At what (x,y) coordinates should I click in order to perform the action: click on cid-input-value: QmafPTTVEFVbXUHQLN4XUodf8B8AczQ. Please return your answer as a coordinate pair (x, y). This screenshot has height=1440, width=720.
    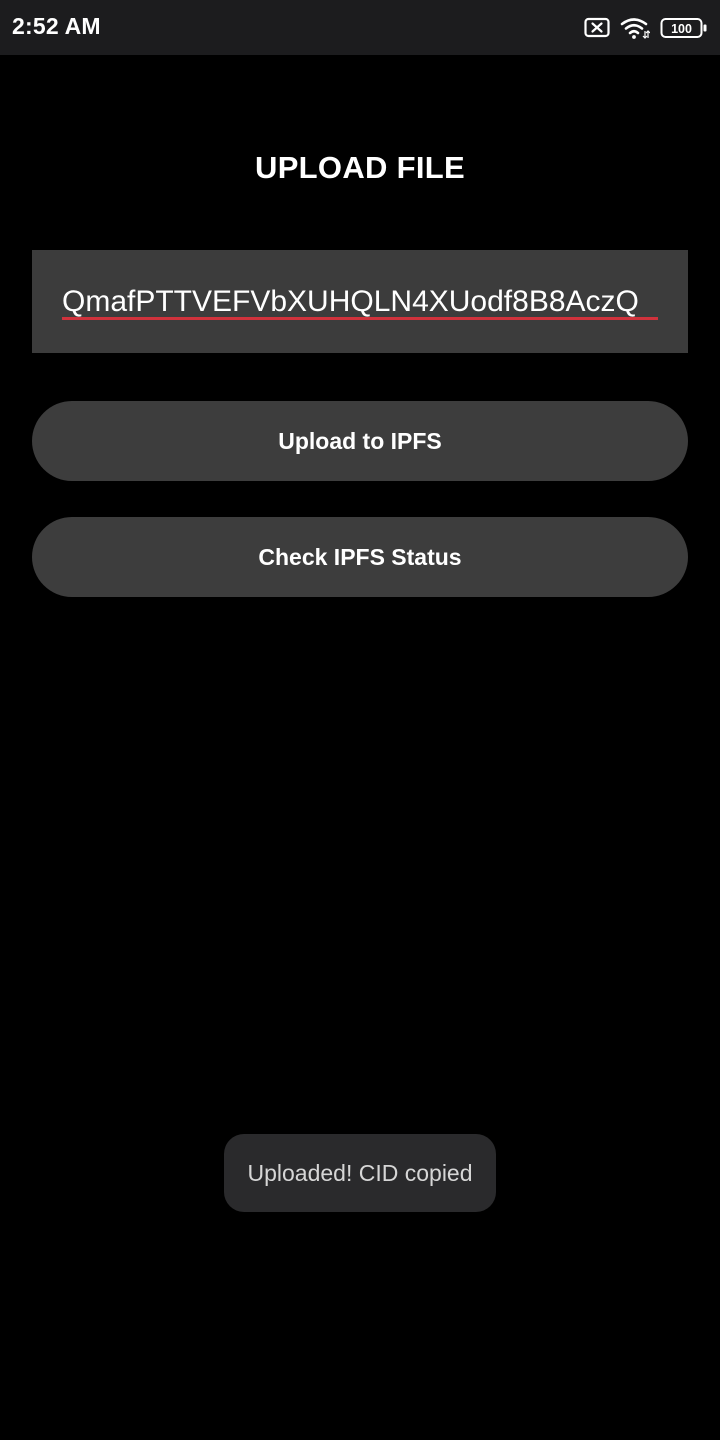
    Looking at the image, I should click on (360, 302).